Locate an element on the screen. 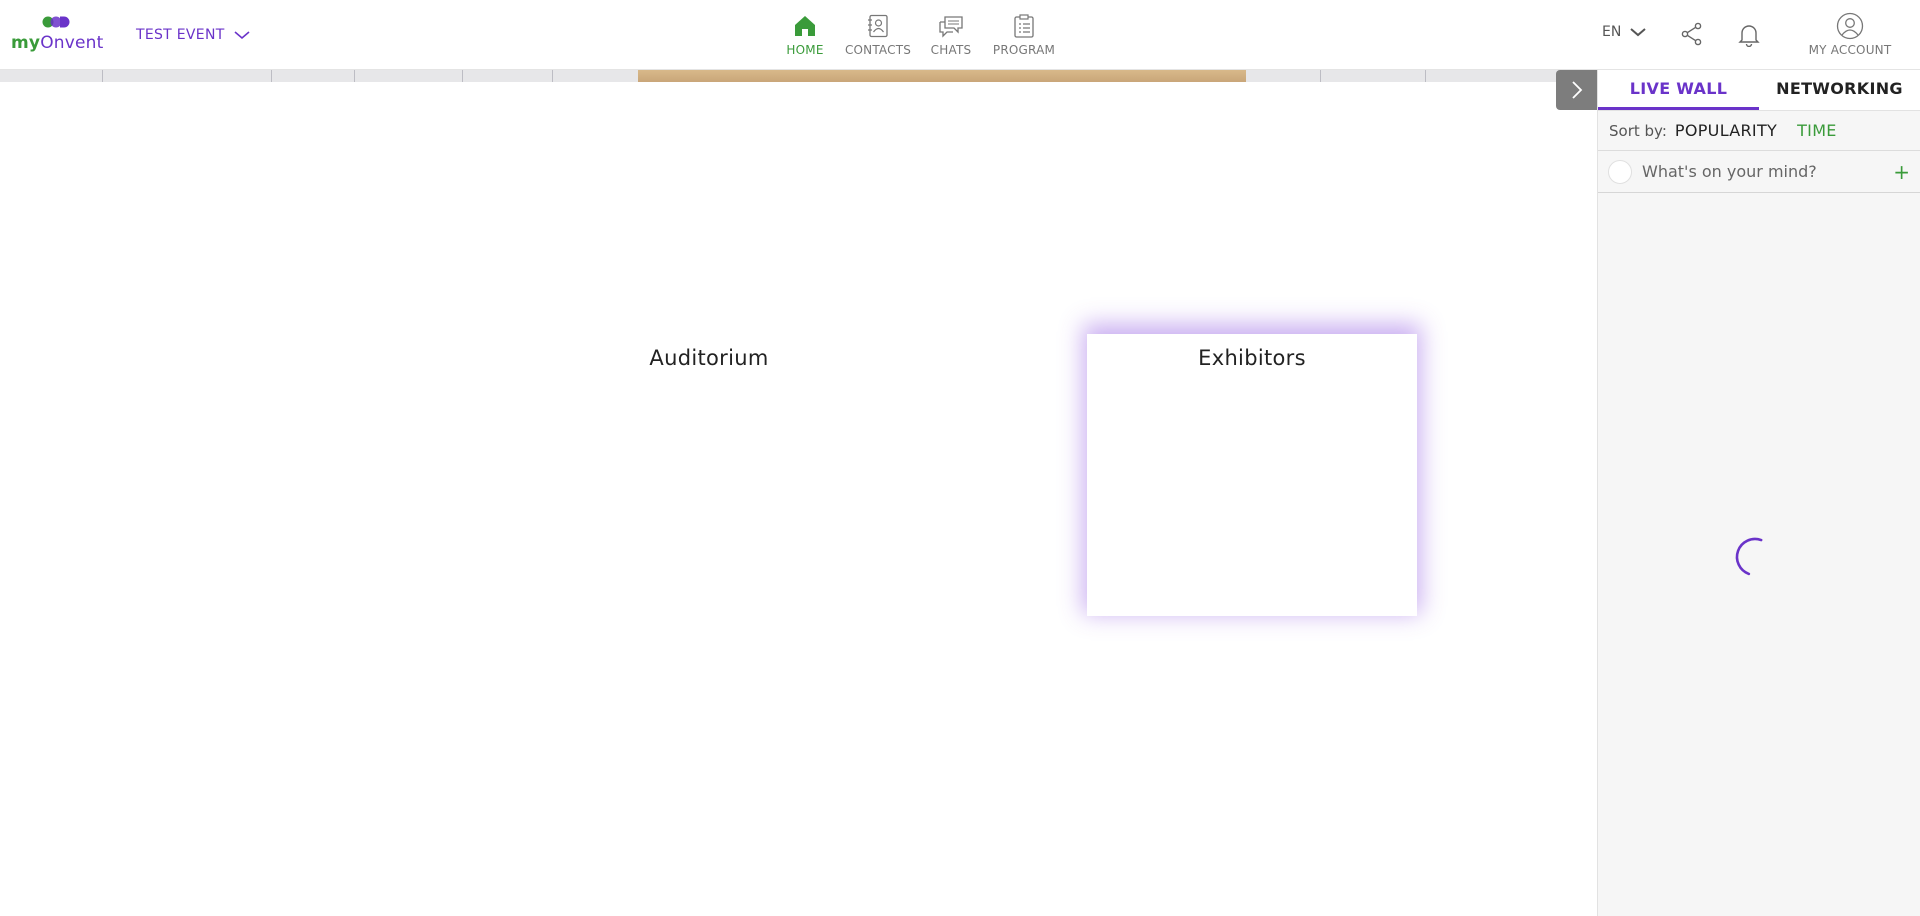 This screenshot has height=916, width=1920. post-composer: + is located at coordinates (1759, 172).